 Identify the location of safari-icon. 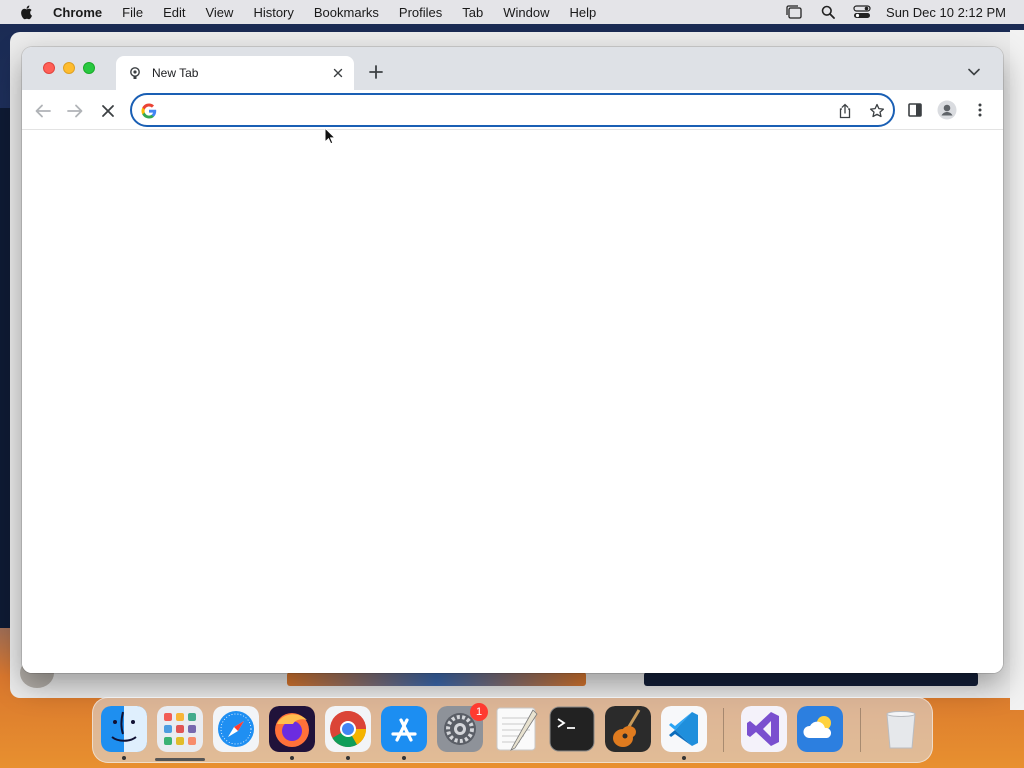
(236, 729).